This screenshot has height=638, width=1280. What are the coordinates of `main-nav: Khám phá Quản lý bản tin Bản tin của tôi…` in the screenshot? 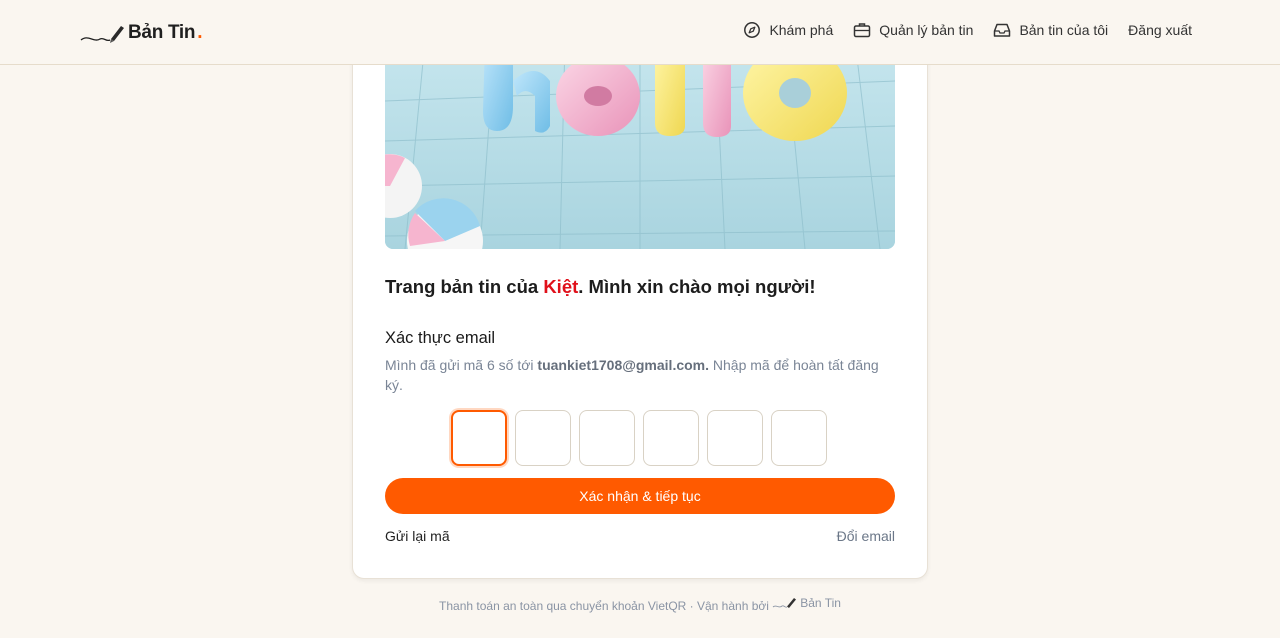 It's located at (967, 30).